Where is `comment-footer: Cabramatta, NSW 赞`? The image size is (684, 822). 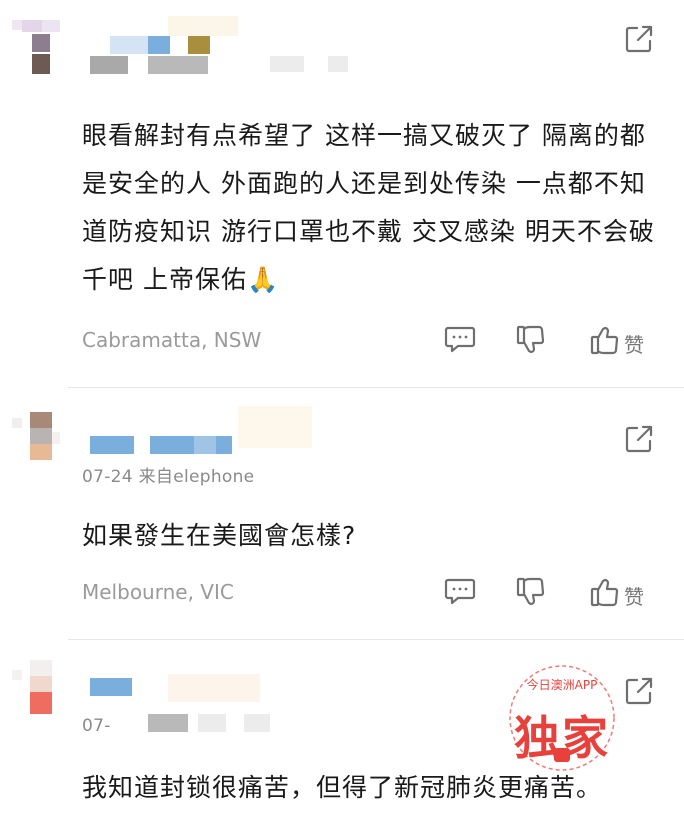
comment-footer: Cabramatta, NSW 赞 is located at coordinates (368, 340).